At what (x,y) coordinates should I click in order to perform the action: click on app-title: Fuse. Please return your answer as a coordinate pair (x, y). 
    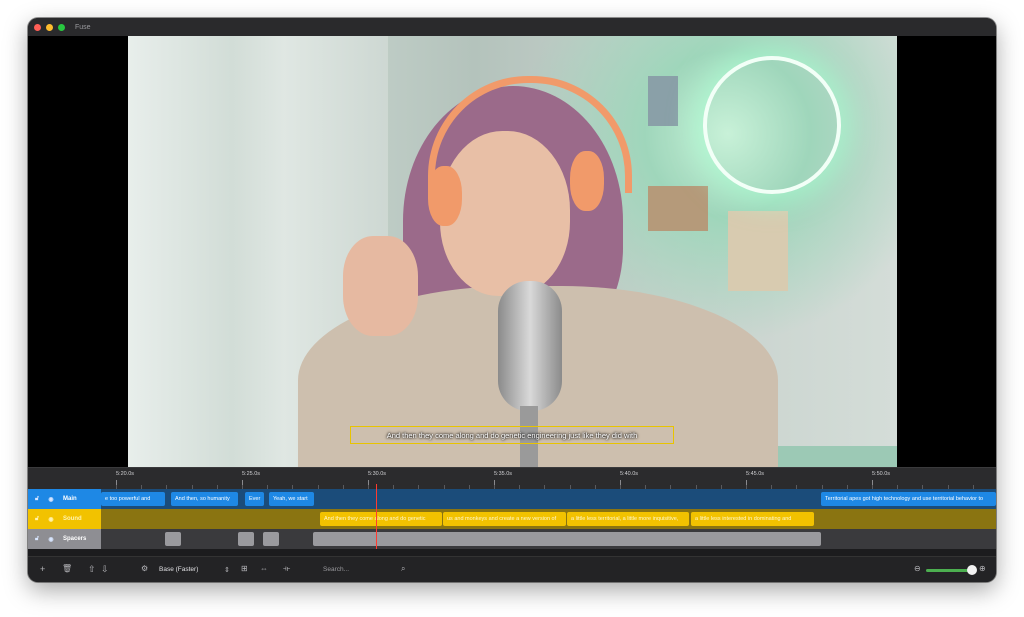
    Looking at the image, I should click on (83, 27).